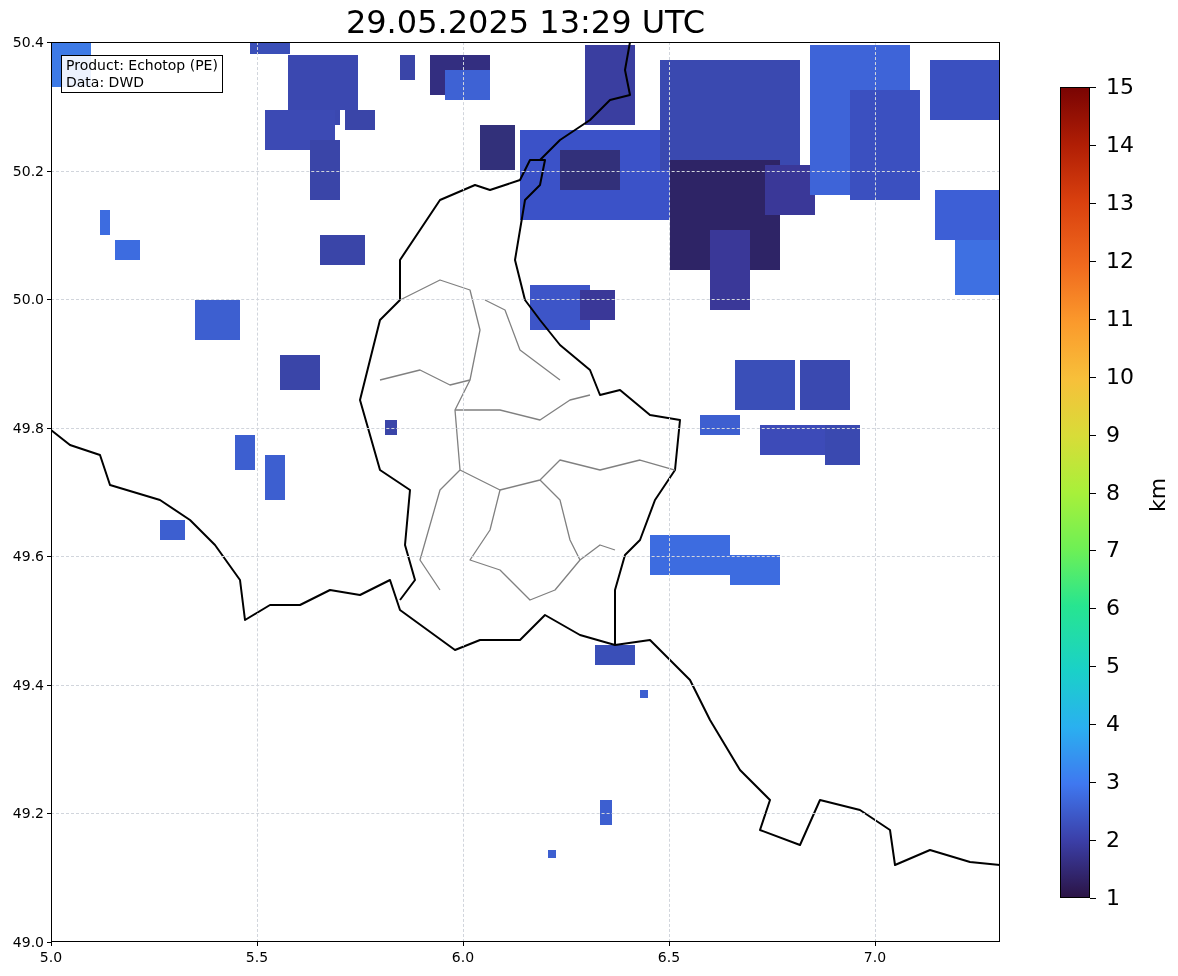 Image resolution: width=1178 pixels, height=976 pixels. Describe the element at coordinates (1113, 550) in the screenshot. I see `colorbar-tick-label: 7` at that location.